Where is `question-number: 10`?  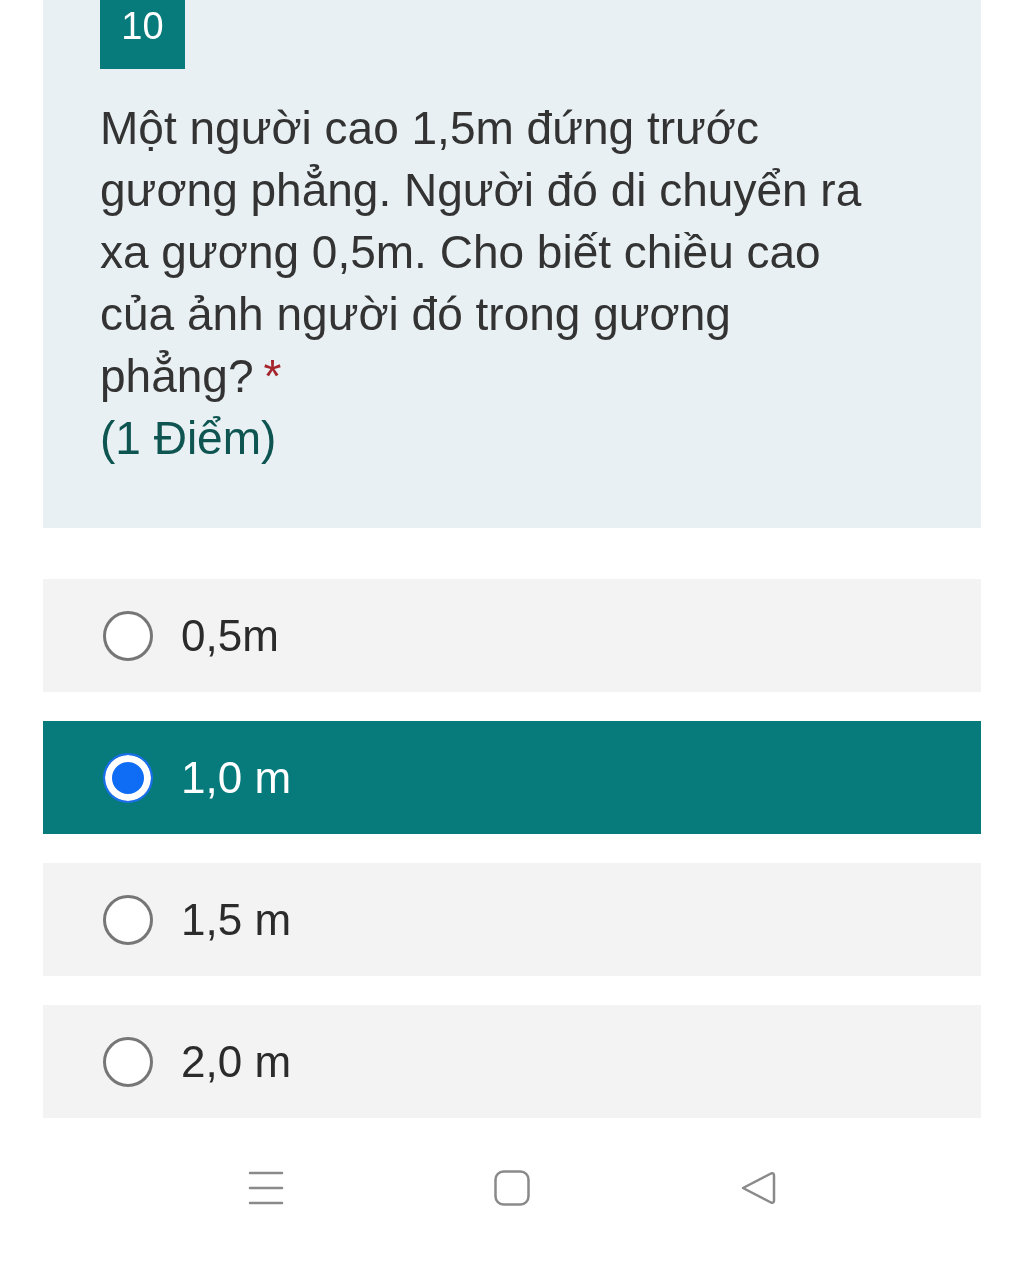
question-number: 10 is located at coordinates (142, 34).